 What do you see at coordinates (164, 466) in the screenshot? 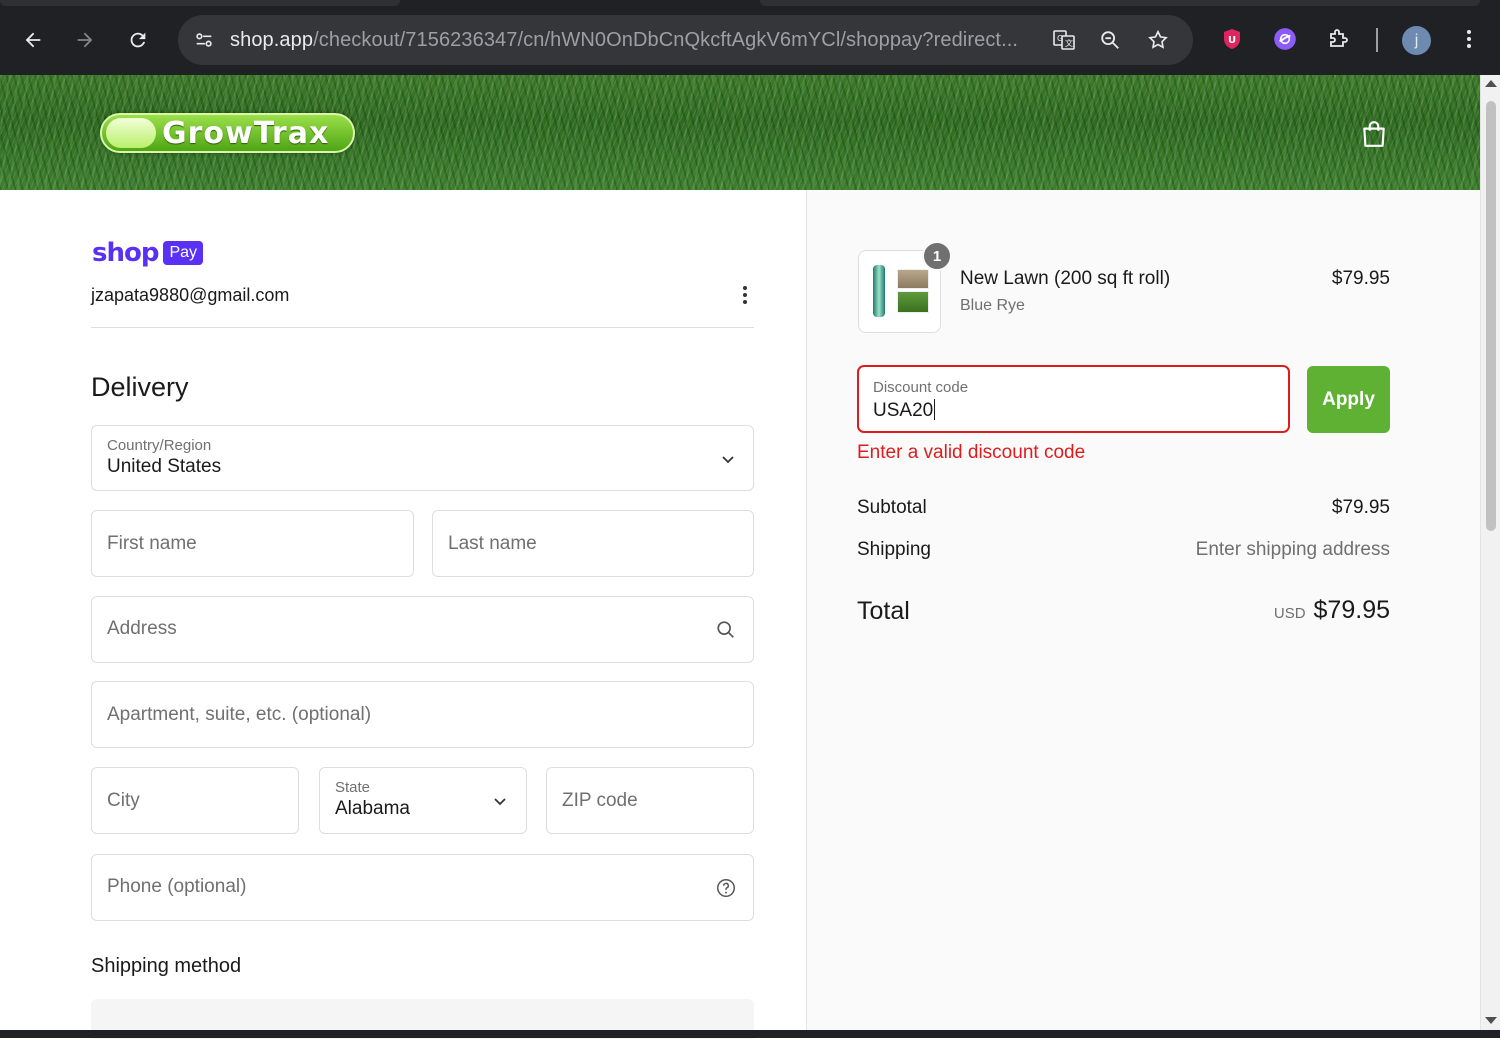
I see `country-region-value: United States` at bounding box center [164, 466].